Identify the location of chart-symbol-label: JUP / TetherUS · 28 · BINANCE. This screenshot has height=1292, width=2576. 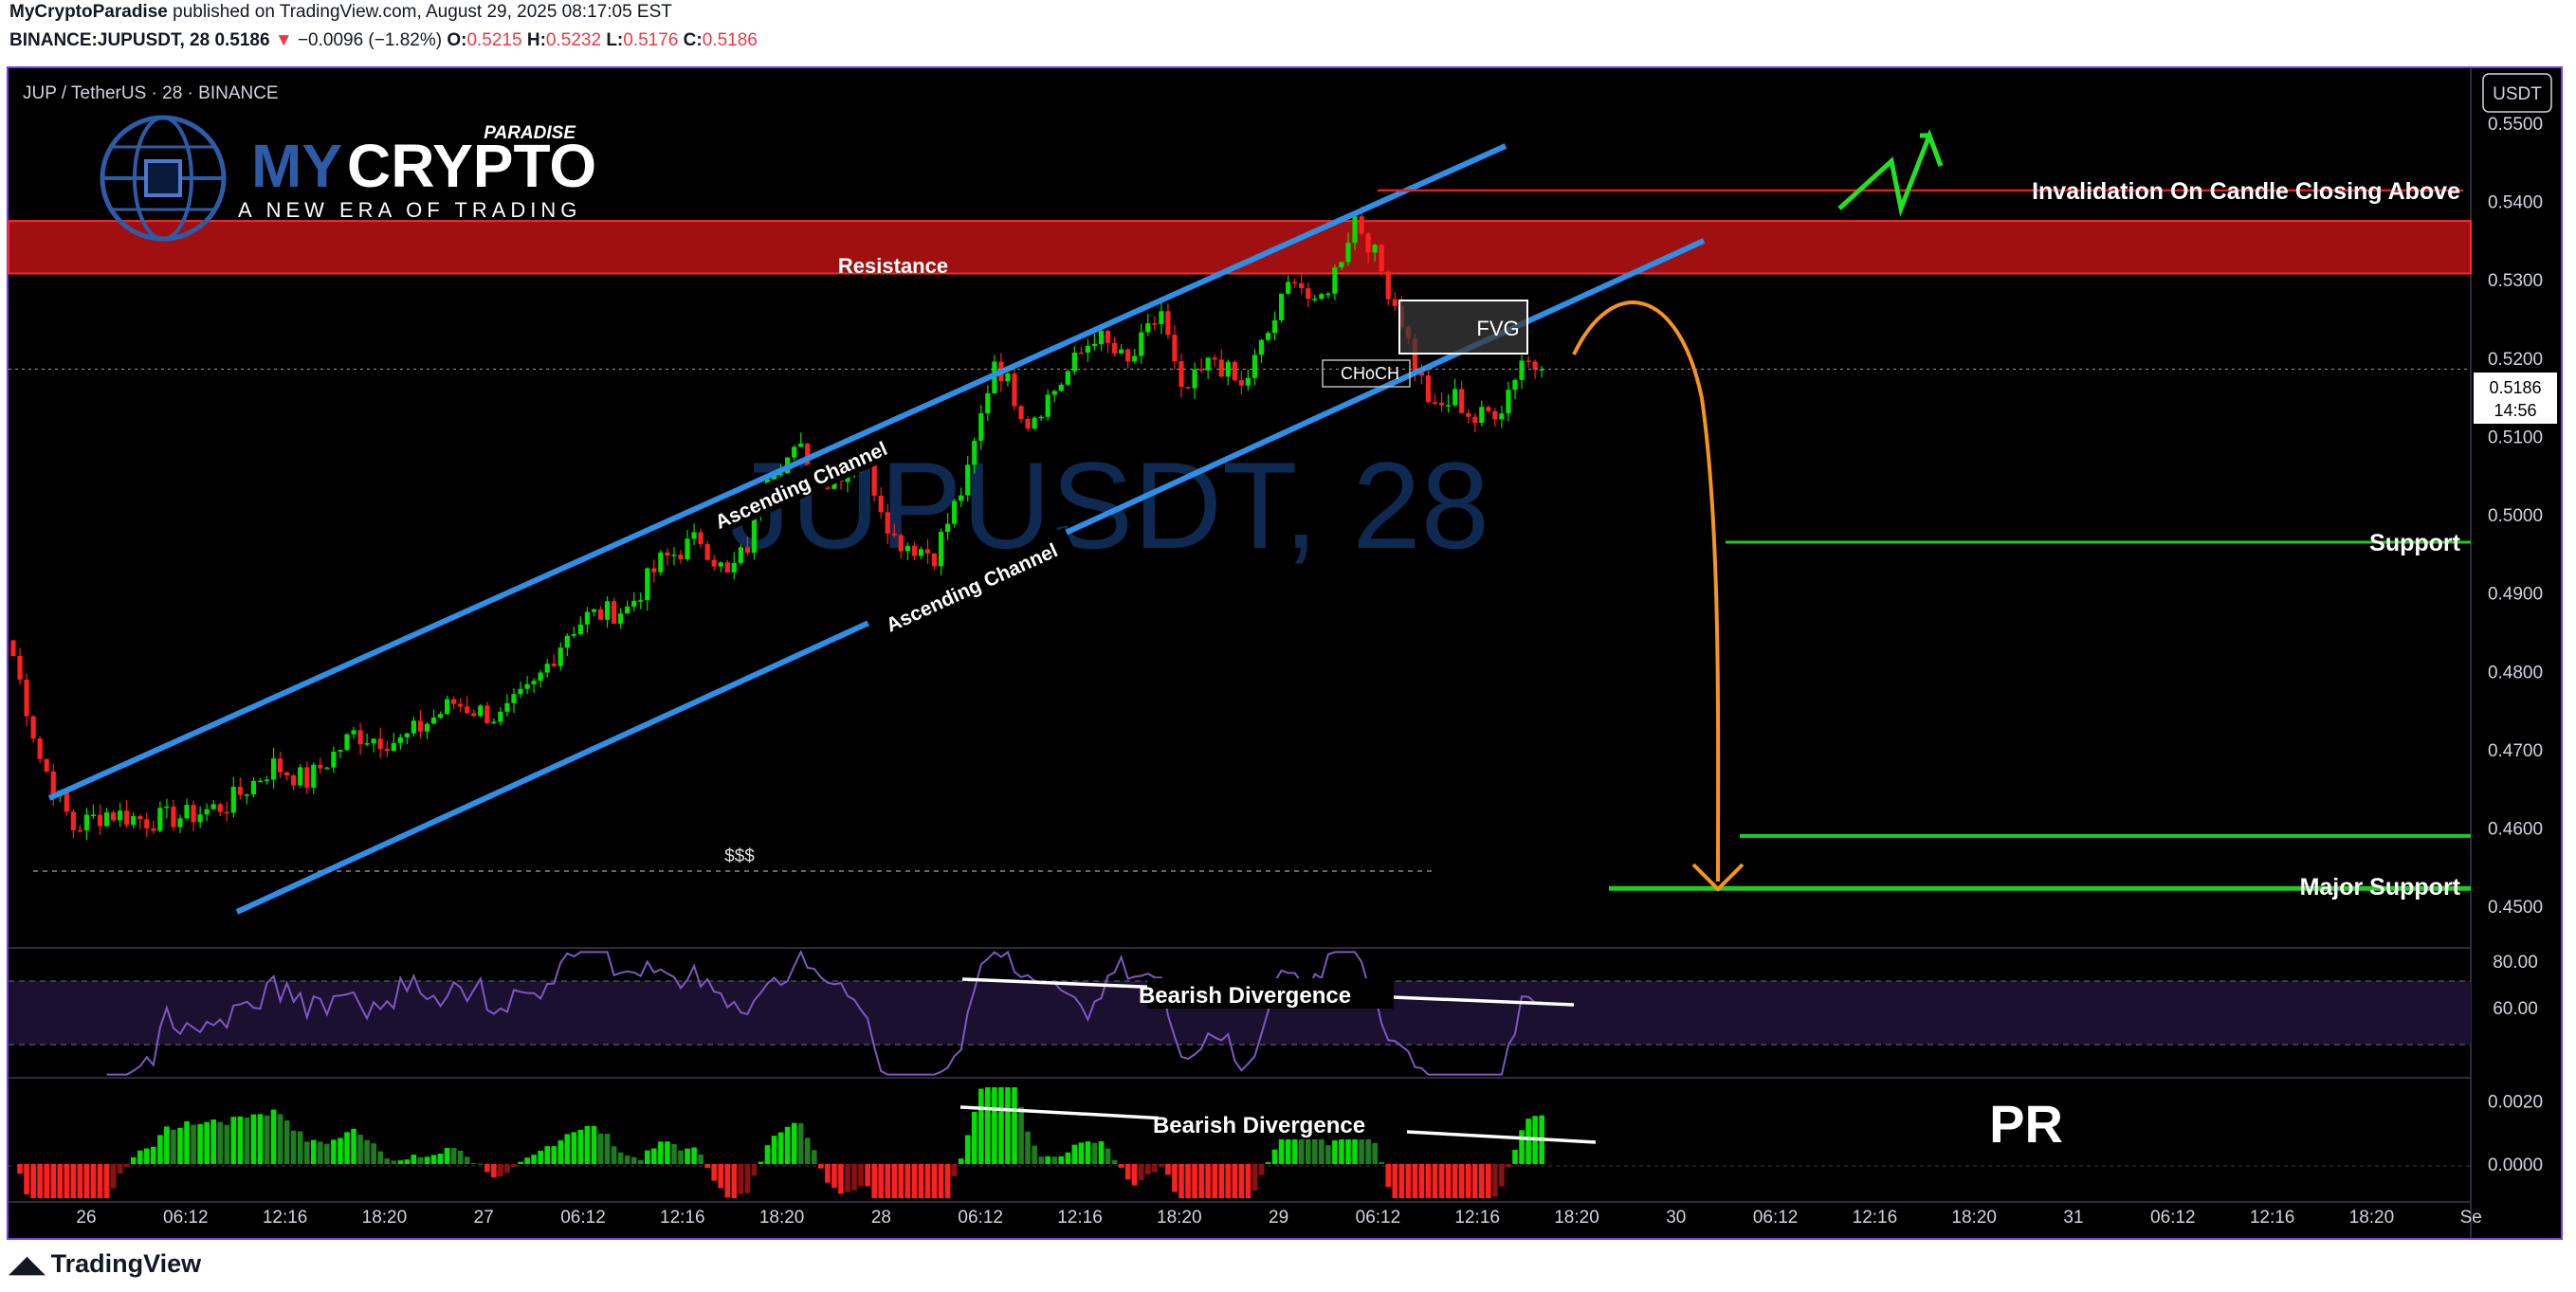
(151, 93).